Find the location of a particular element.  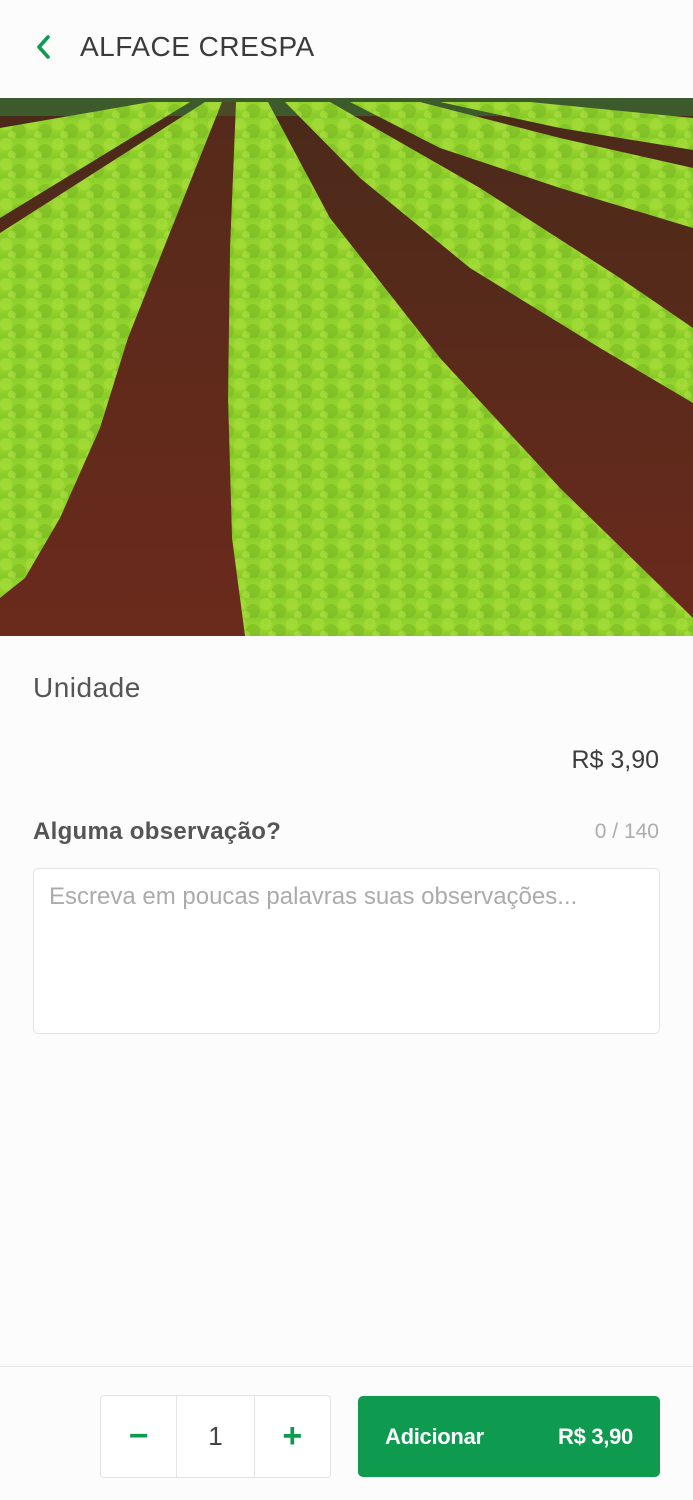

page-title: ALFACE CRESPA is located at coordinates (197, 46).